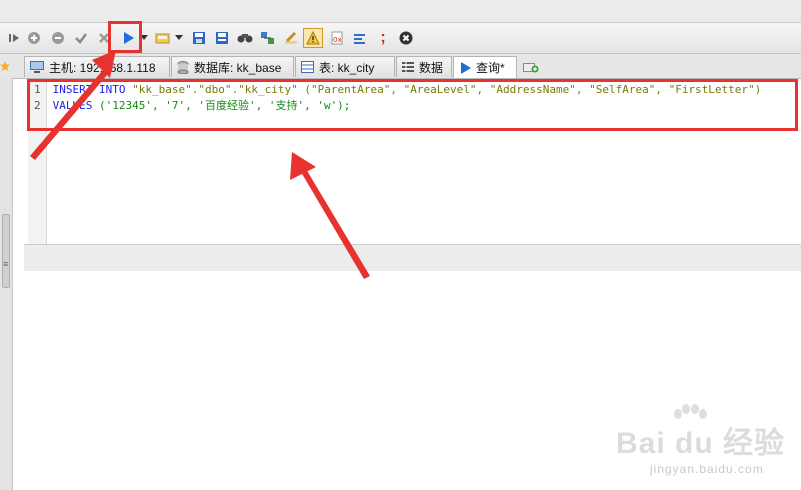 The width and height of the screenshot is (801, 490). What do you see at coordinates (330, 215) in the screenshot?
I see `arrow-to-sql-box` at bounding box center [330, 215].